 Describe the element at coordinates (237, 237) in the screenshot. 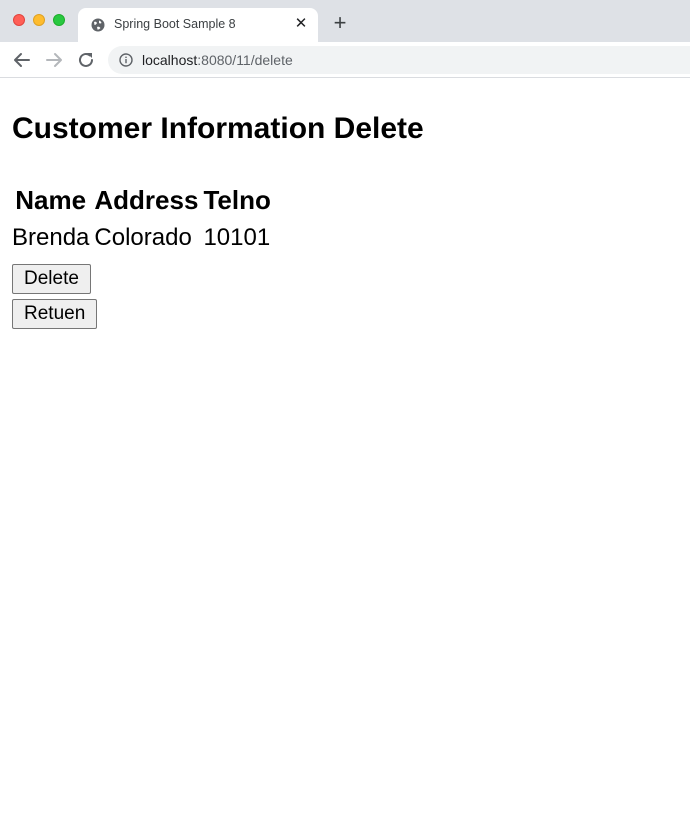

I see `cell-telno: 10101` at that location.